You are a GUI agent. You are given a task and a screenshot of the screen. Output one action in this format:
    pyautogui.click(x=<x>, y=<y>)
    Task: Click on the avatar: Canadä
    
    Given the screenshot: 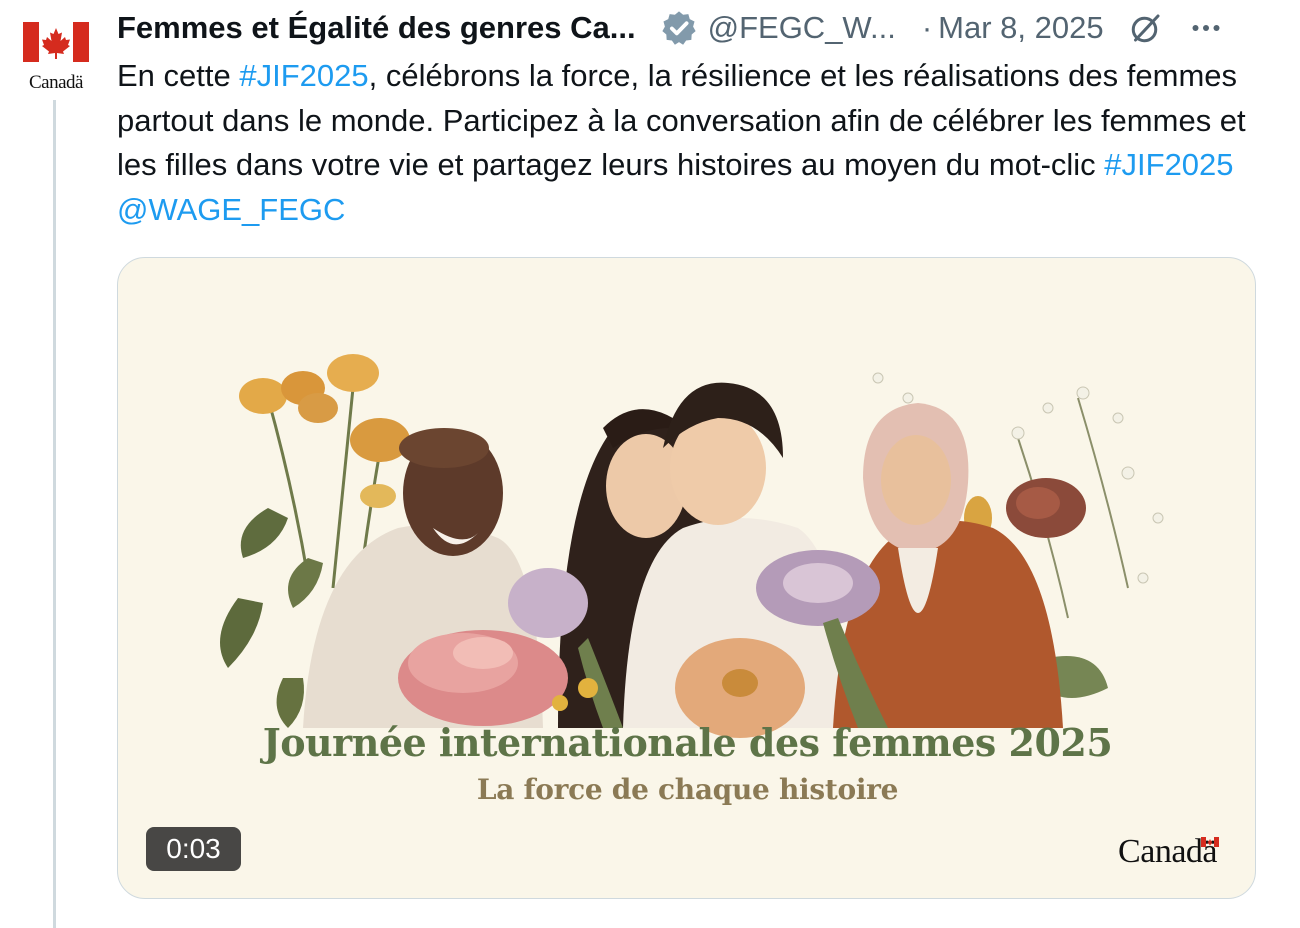 What is the action you would take?
    pyautogui.click(x=56, y=55)
    